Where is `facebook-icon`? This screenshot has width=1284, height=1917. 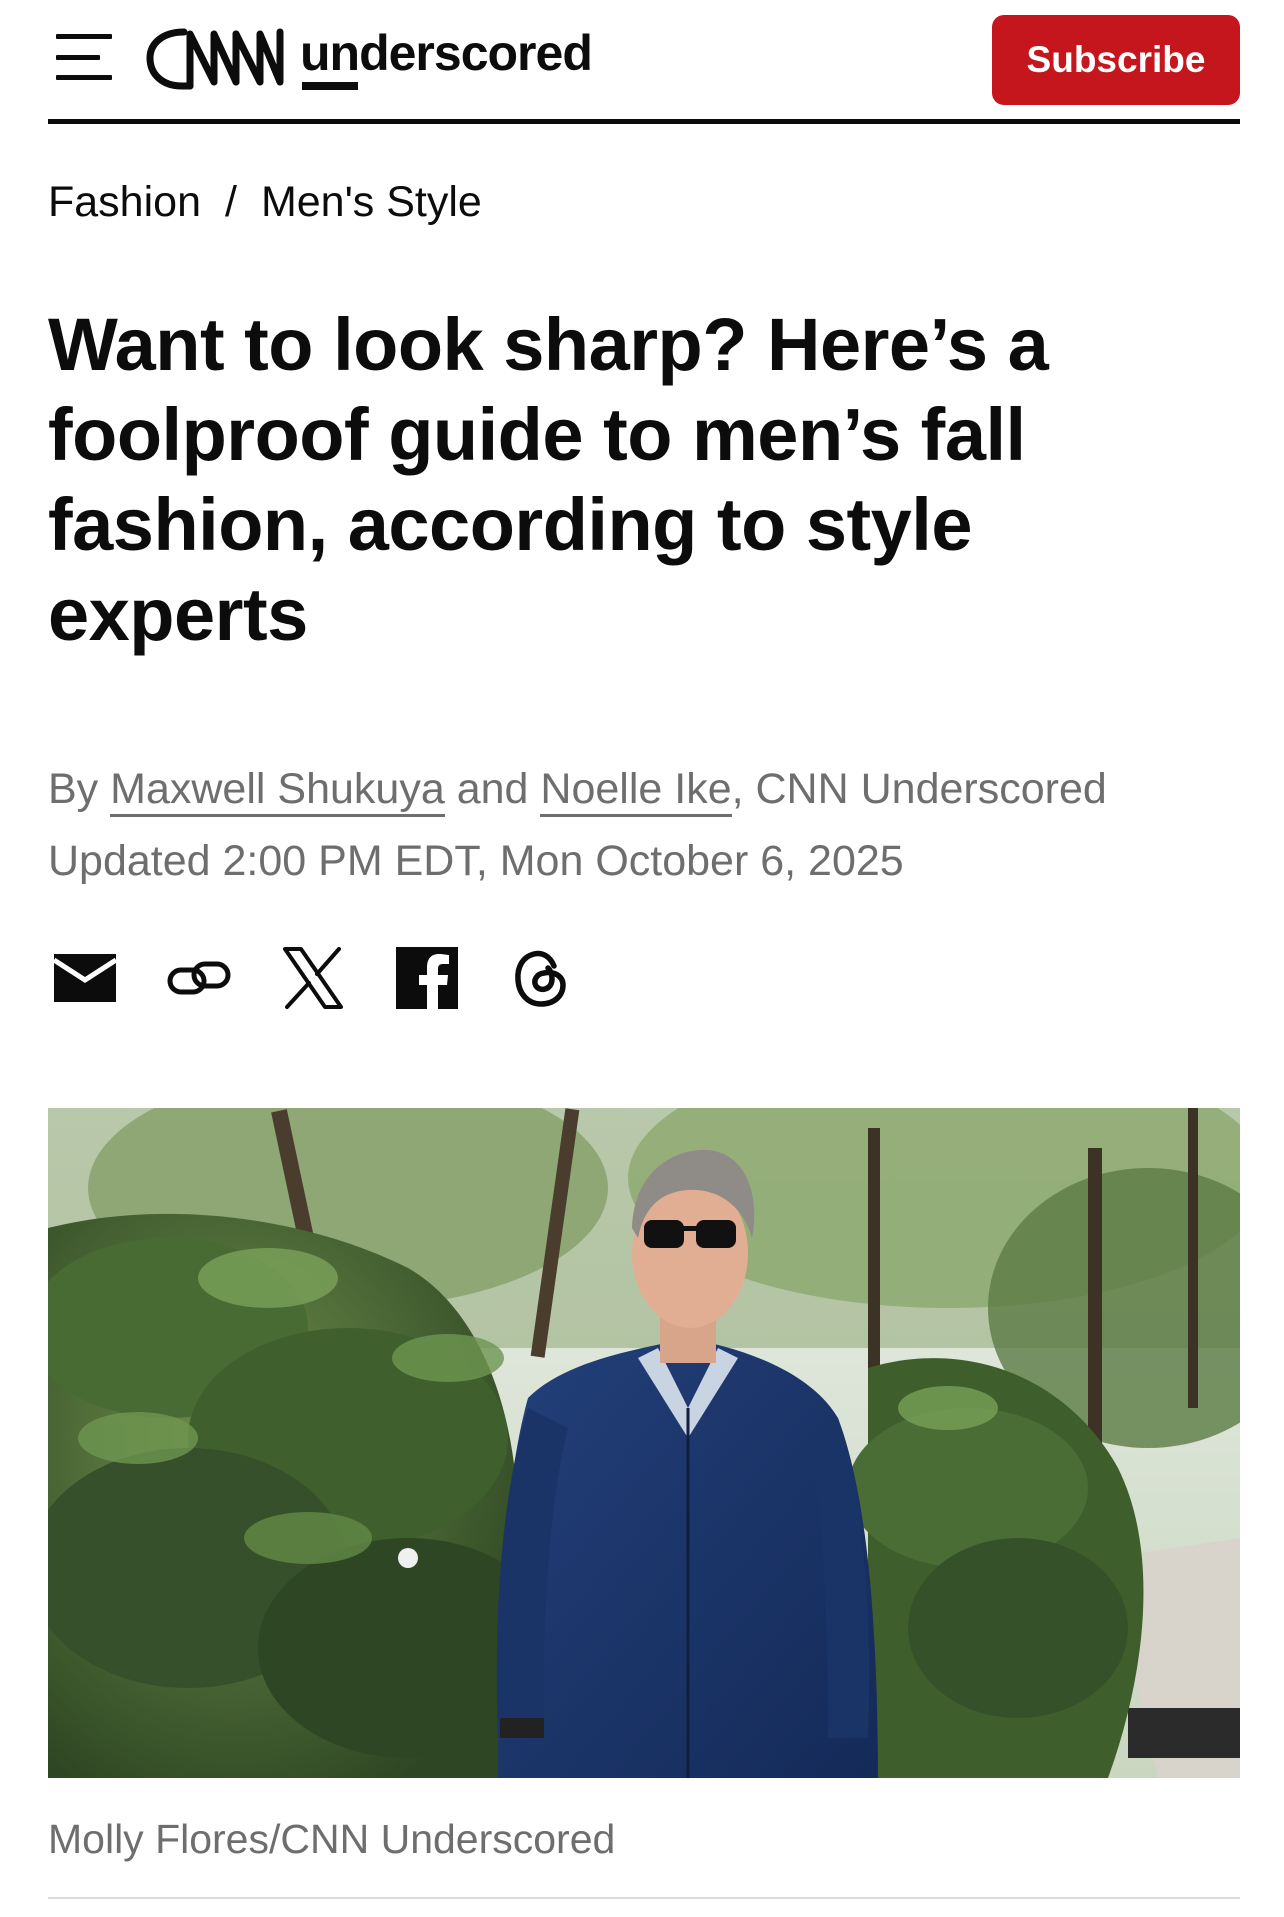
facebook-icon is located at coordinates (427, 978).